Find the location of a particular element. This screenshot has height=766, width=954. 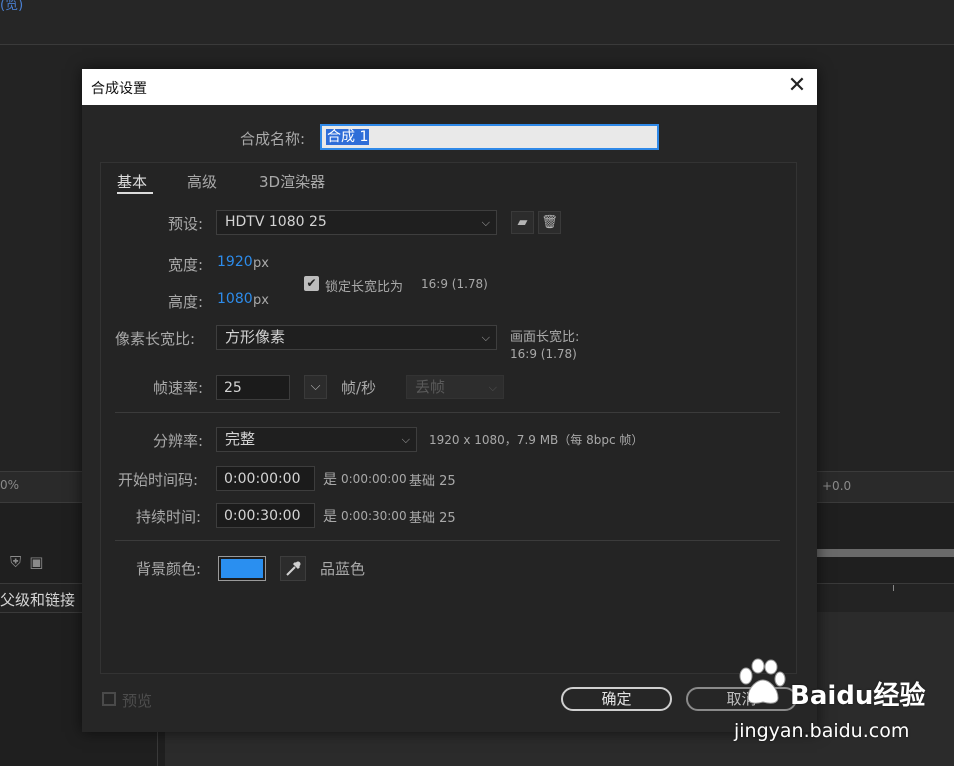

duration-is: 是 is located at coordinates (330, 517).